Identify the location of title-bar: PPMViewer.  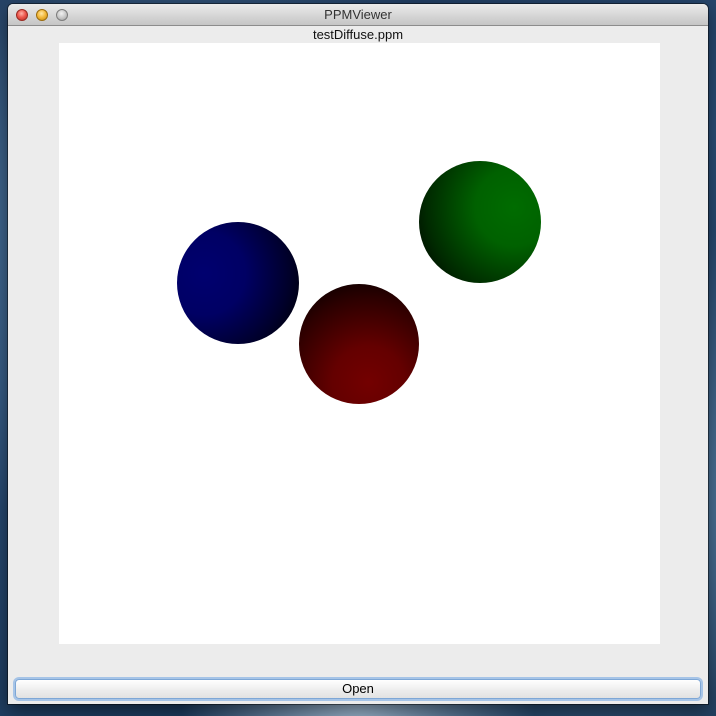
(358, 15).